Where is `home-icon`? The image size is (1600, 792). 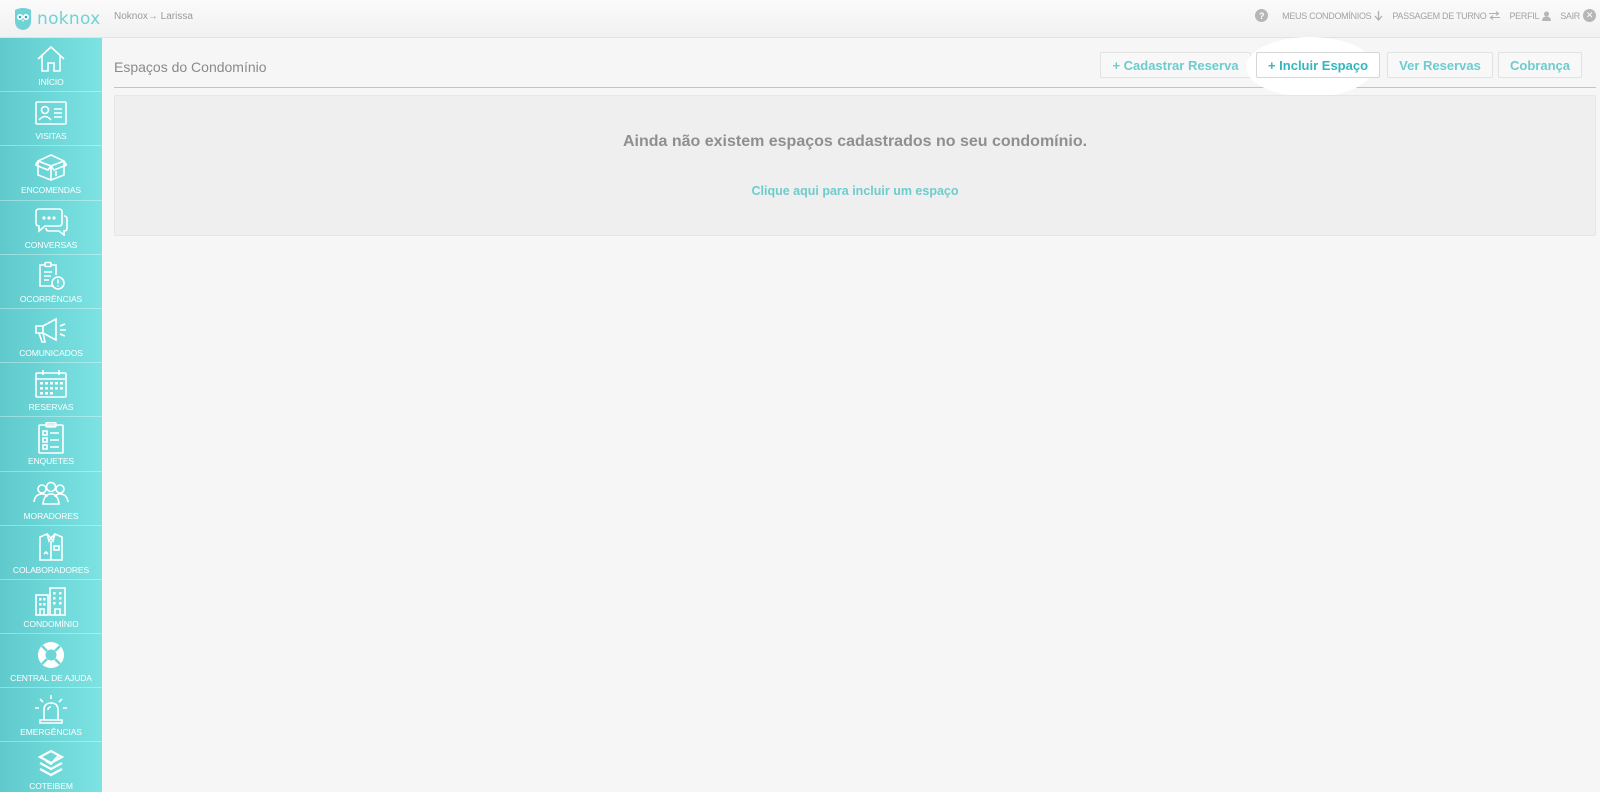 home-icon is located at coordinates (51, 58).